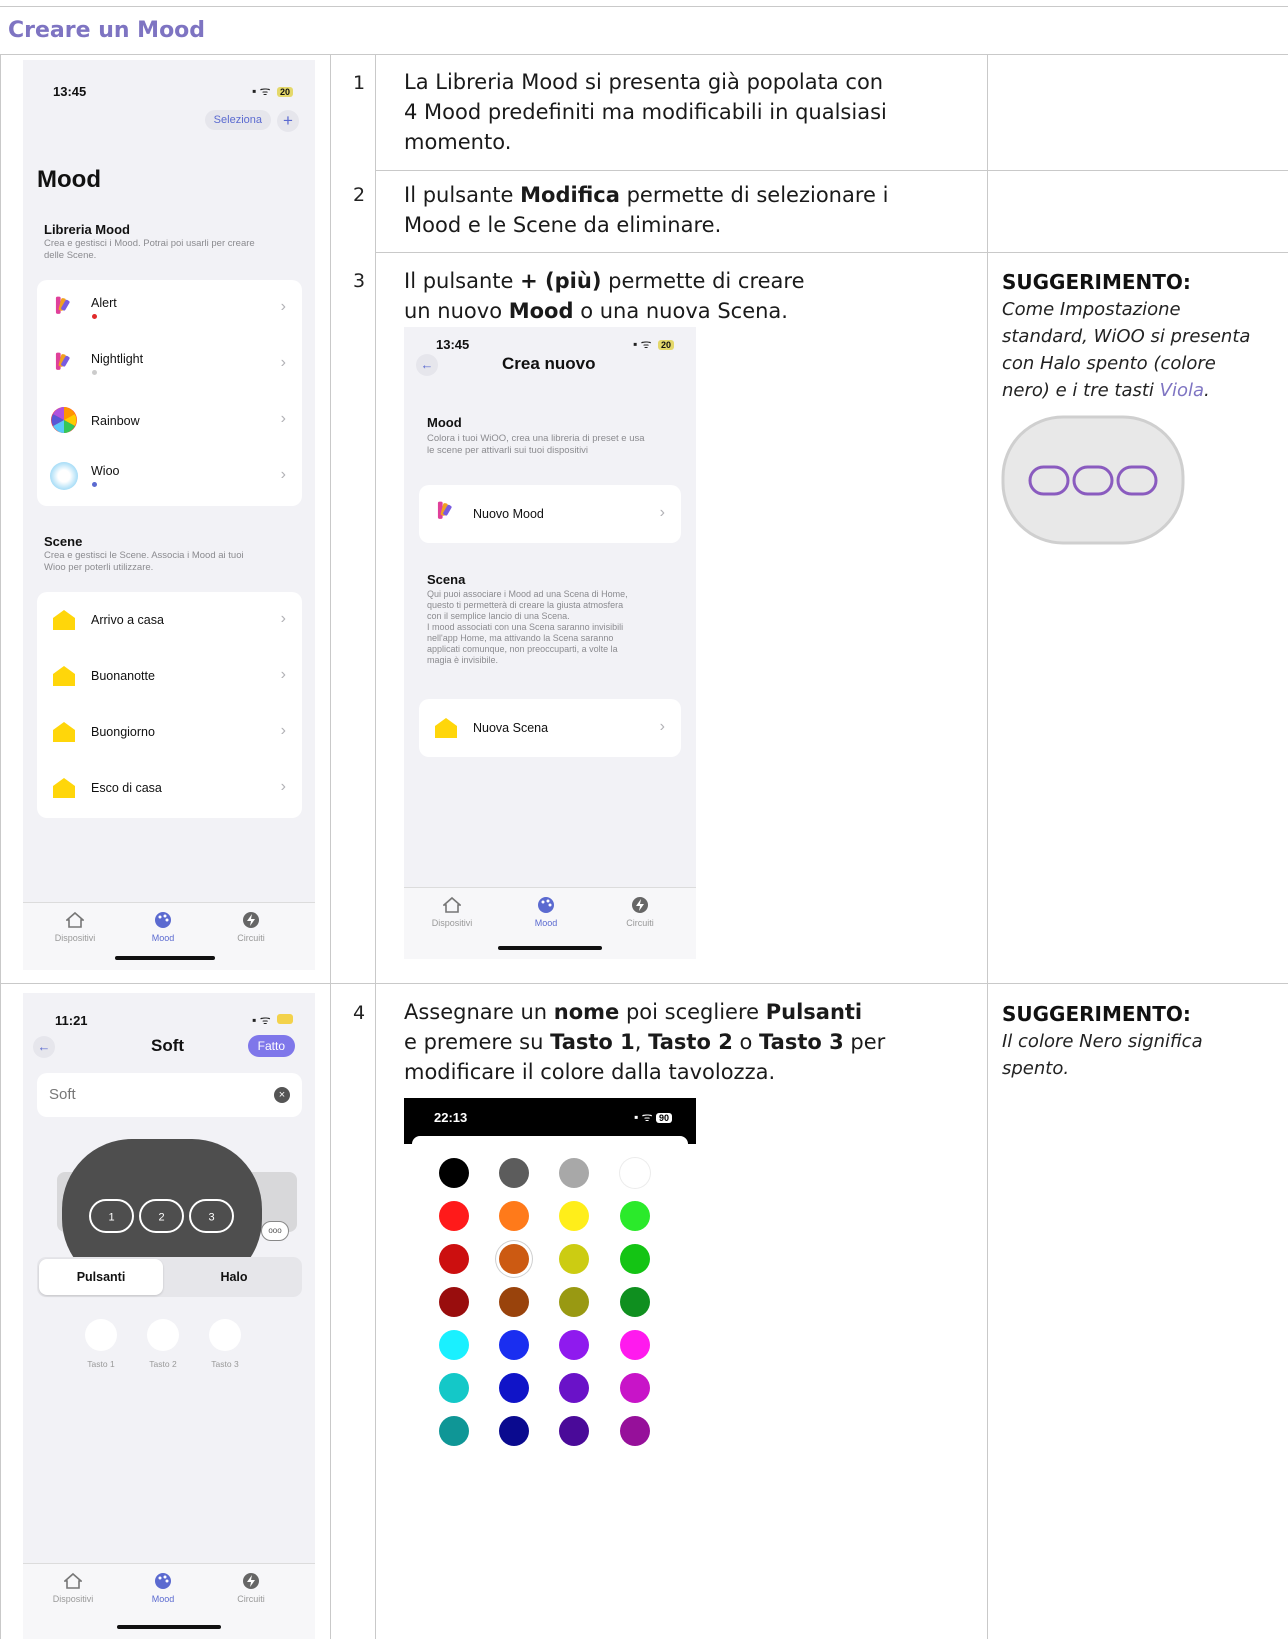  What do you see at coordinates (169, 620) in the screenshot?
I see `scene-row: Arrivo a casa ›` at bounding box center [169, 620].